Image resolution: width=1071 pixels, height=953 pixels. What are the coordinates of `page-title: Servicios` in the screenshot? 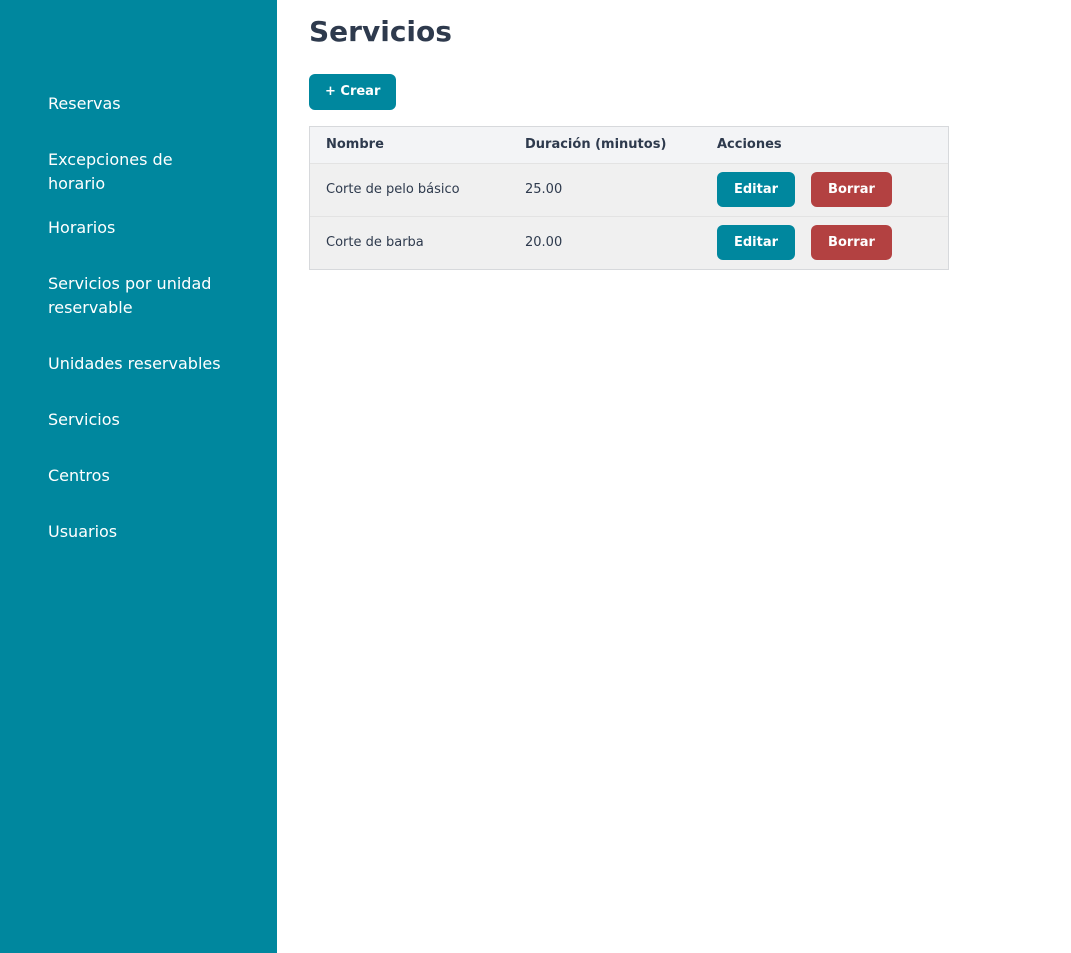 It's located at (380, 31).